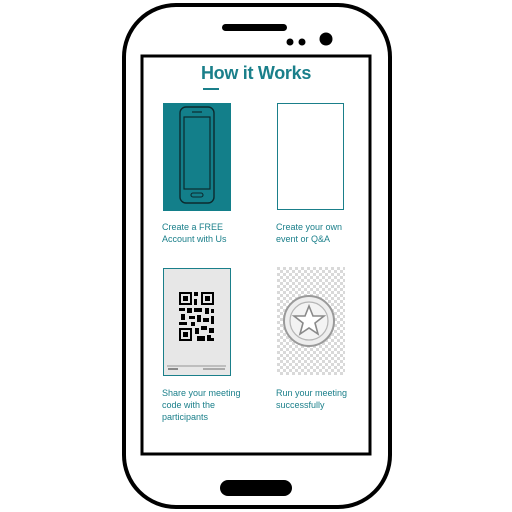  I want to click on step-card-create-event, so click(311, 157).